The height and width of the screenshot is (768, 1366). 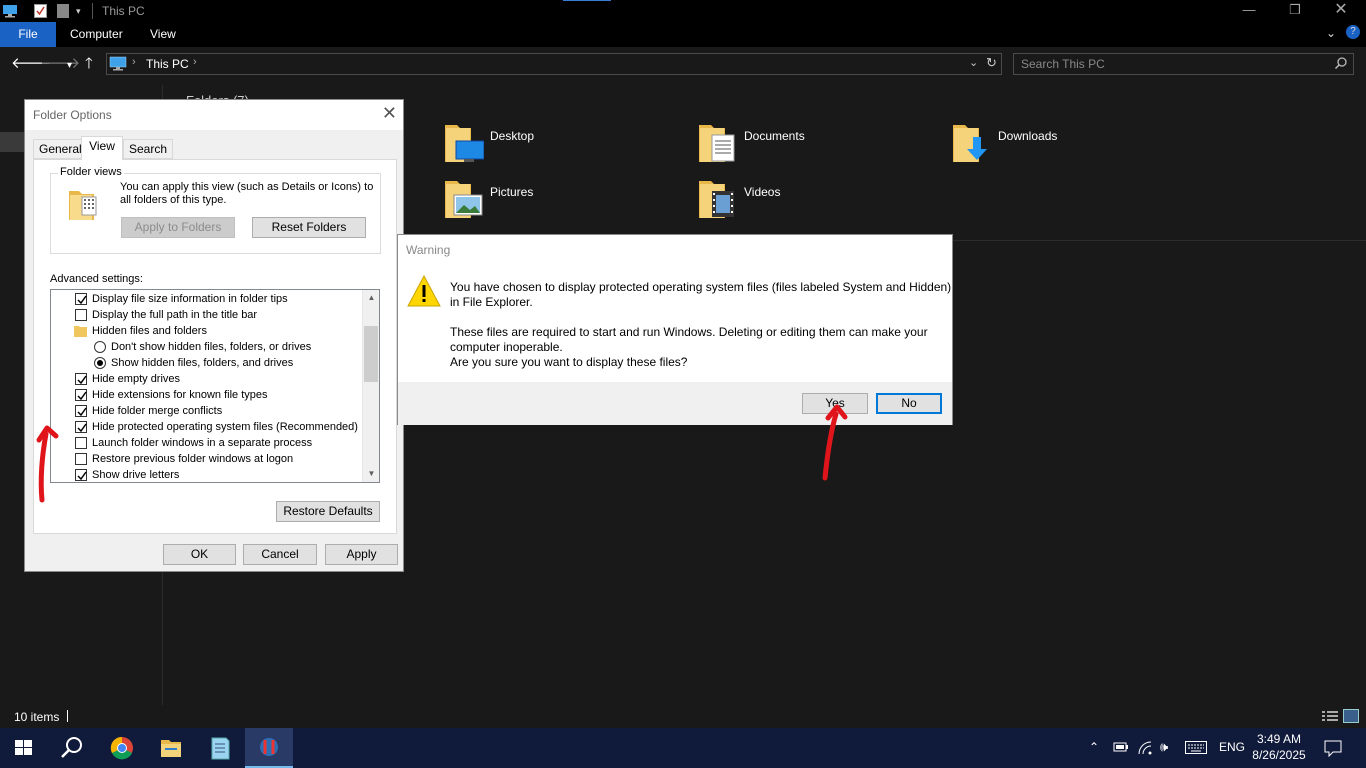 I want to click on folder-videos: Videos, so click(x=818, y=201).